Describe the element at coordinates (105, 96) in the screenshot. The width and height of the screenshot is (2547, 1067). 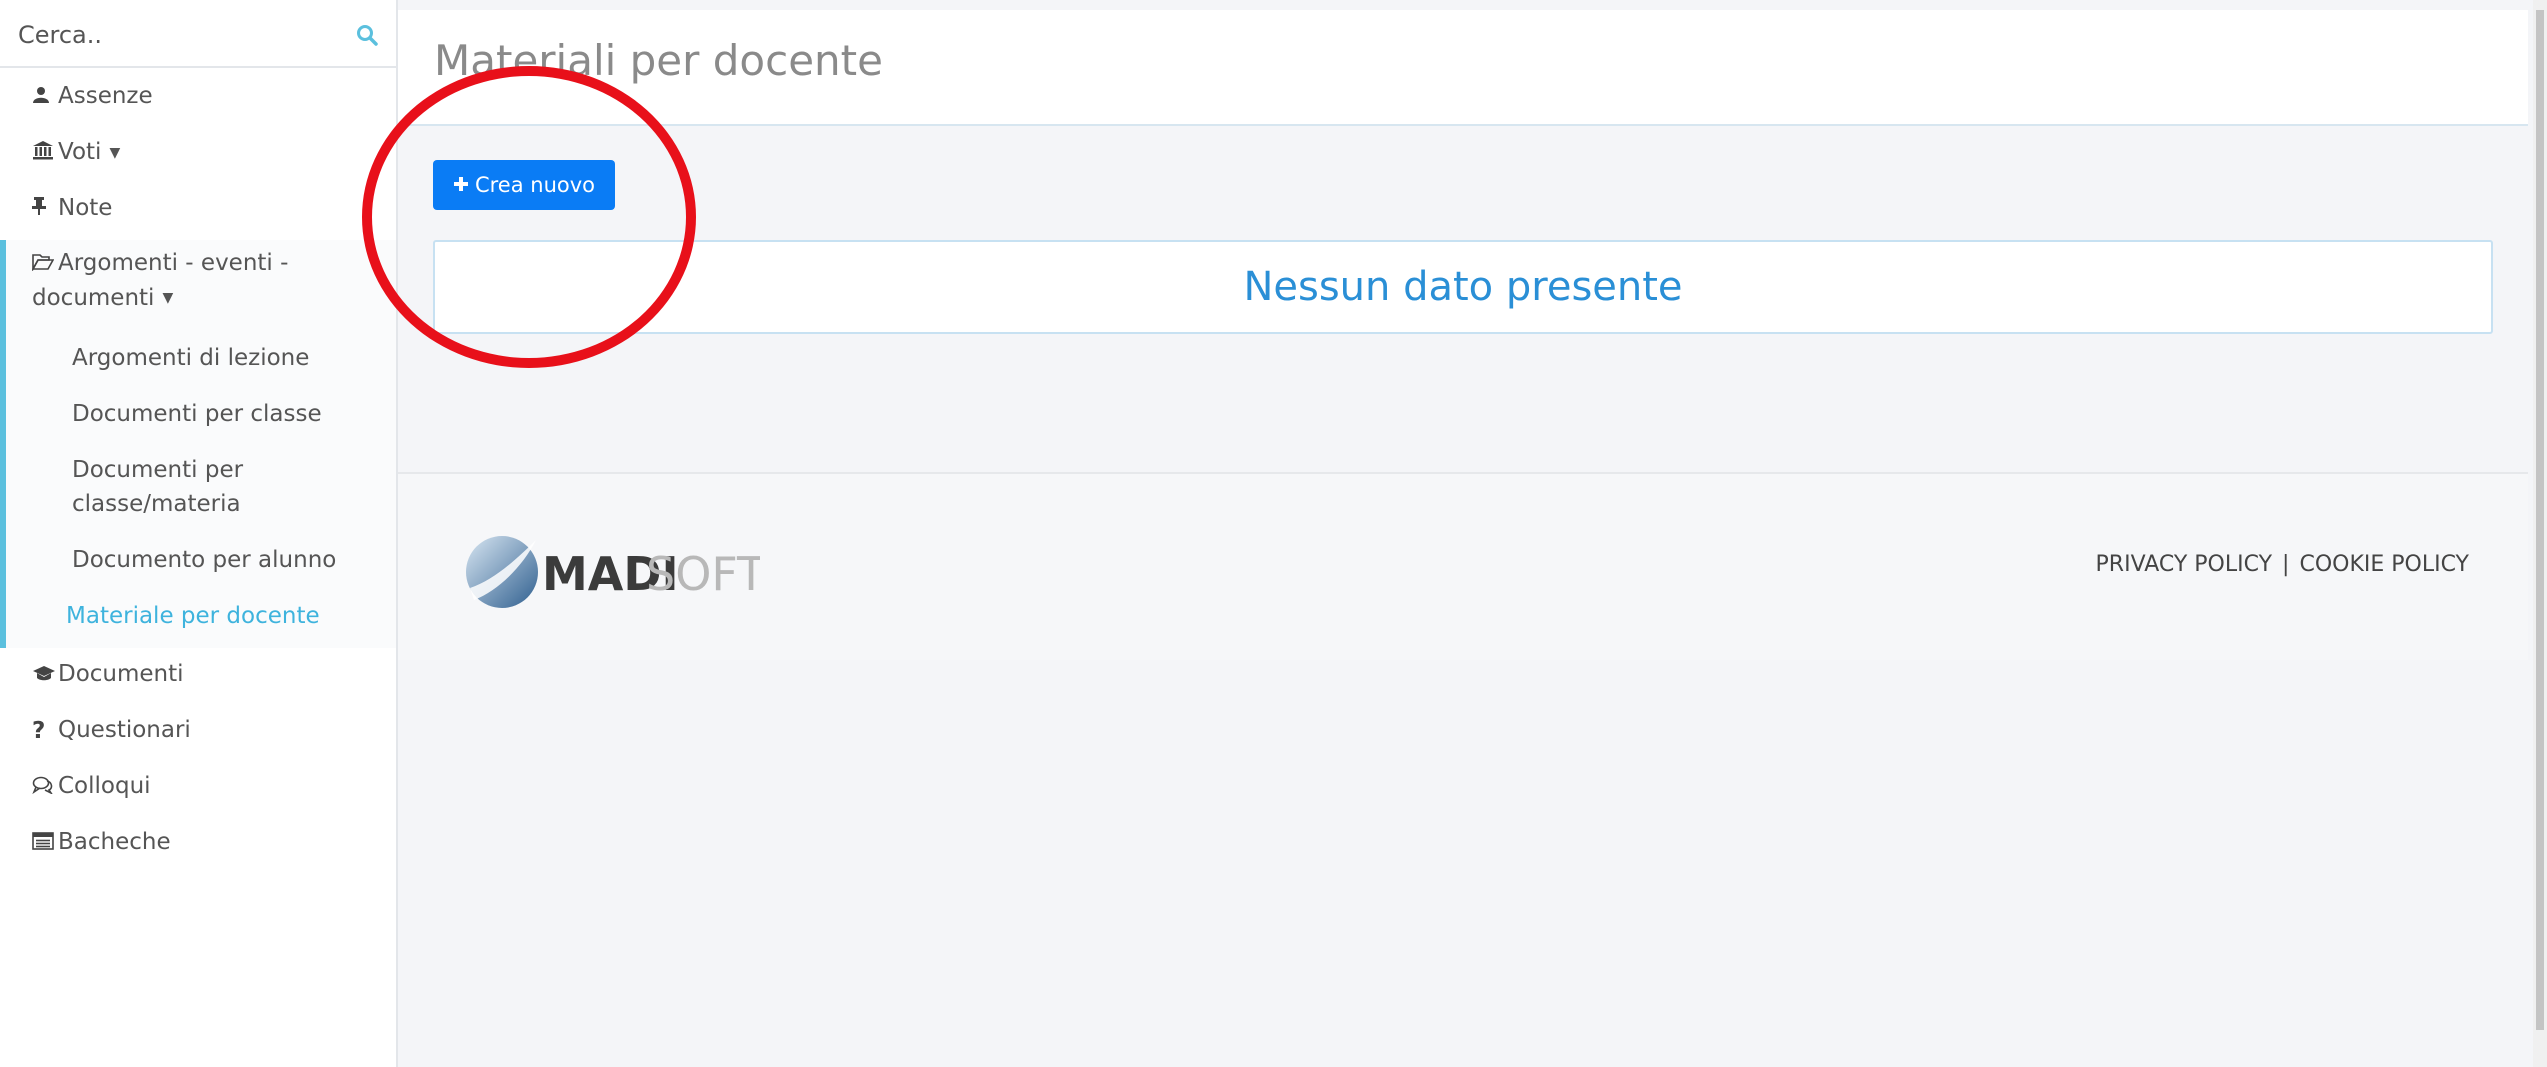
I see `sidebar-item-label: Assenze` at that location.